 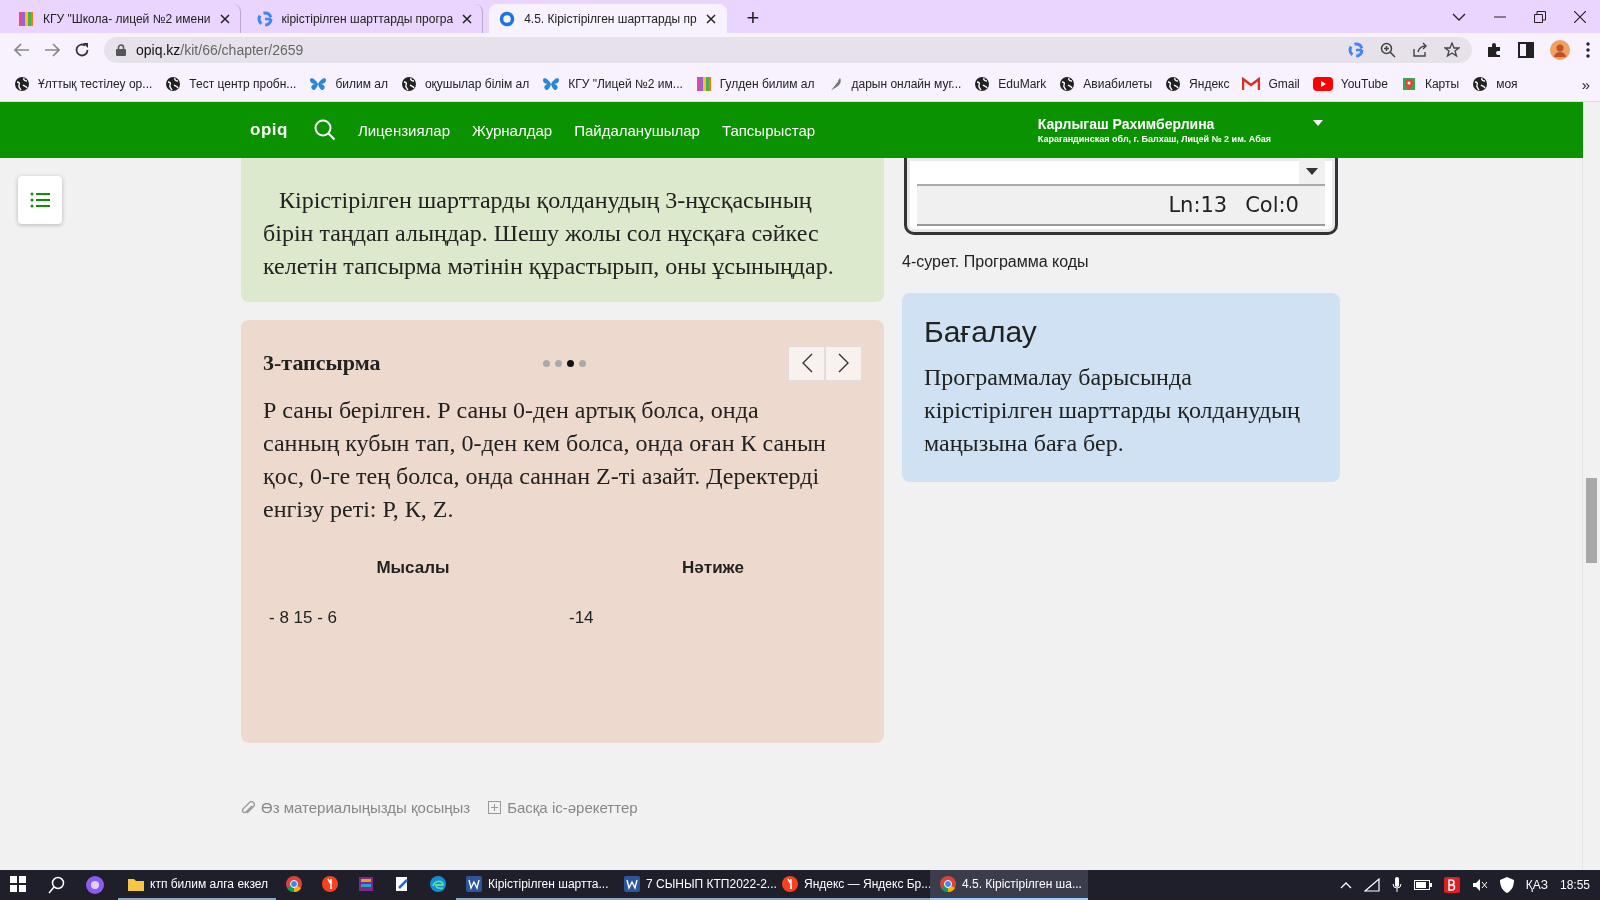 I want to click on url-host: opiq.kz, so click(x=158, y=50).